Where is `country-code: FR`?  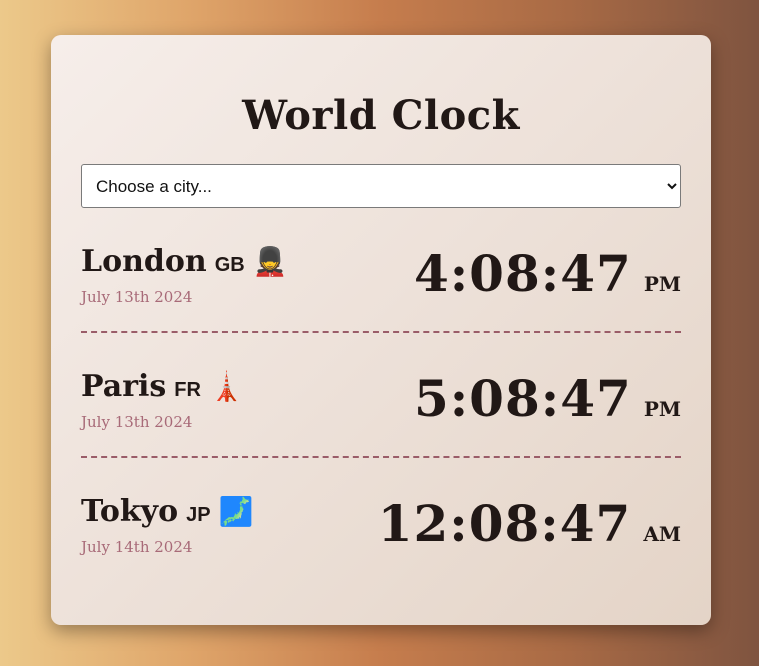 country-code: FR is located at coordinates (187, 390).